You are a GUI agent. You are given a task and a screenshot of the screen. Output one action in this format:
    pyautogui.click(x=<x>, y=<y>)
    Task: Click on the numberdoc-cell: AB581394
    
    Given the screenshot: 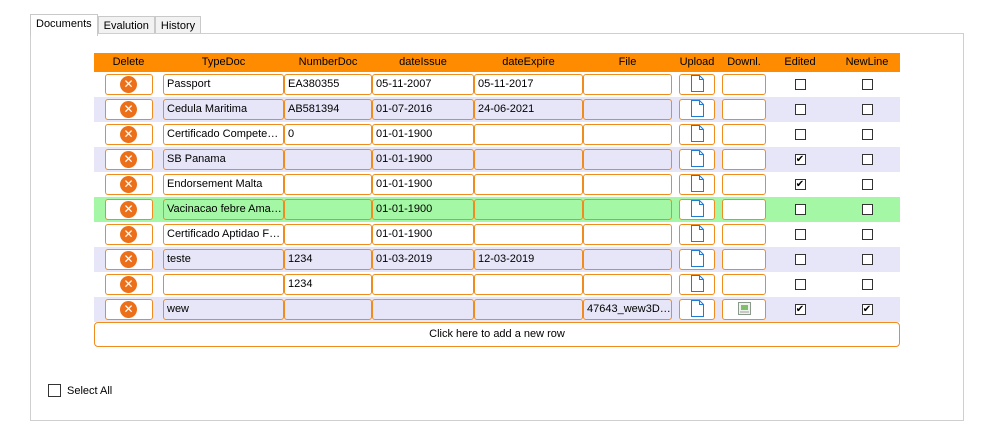 What is the action you would take?
    pyautogui.click(x=328, y=109)
    